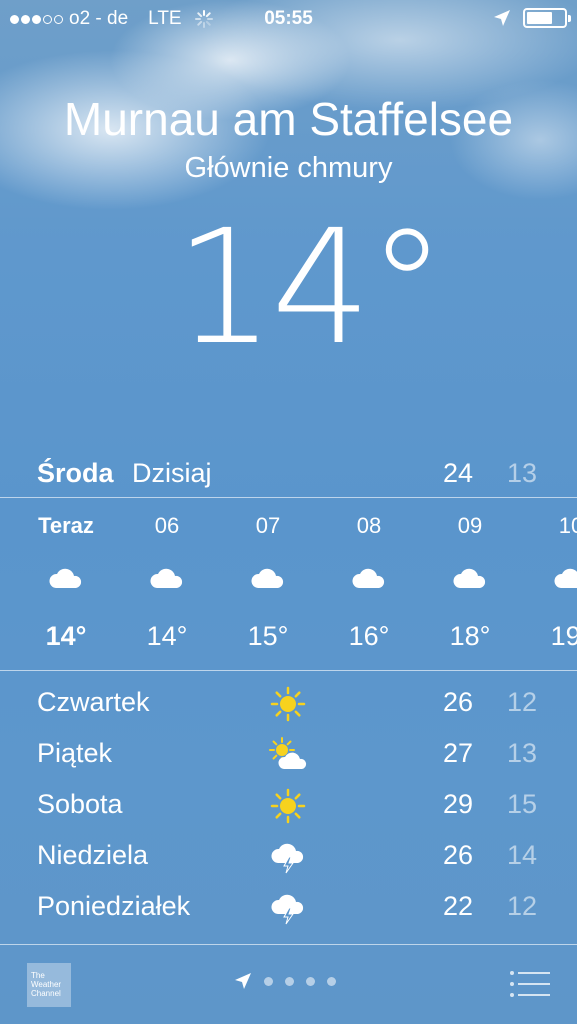 The height and width of the screenshot is (1024, 577). What do you see at coordinates (75, 753) in the screenshot?
I see `day-name: Piątek` at bounding box center [75, 753].